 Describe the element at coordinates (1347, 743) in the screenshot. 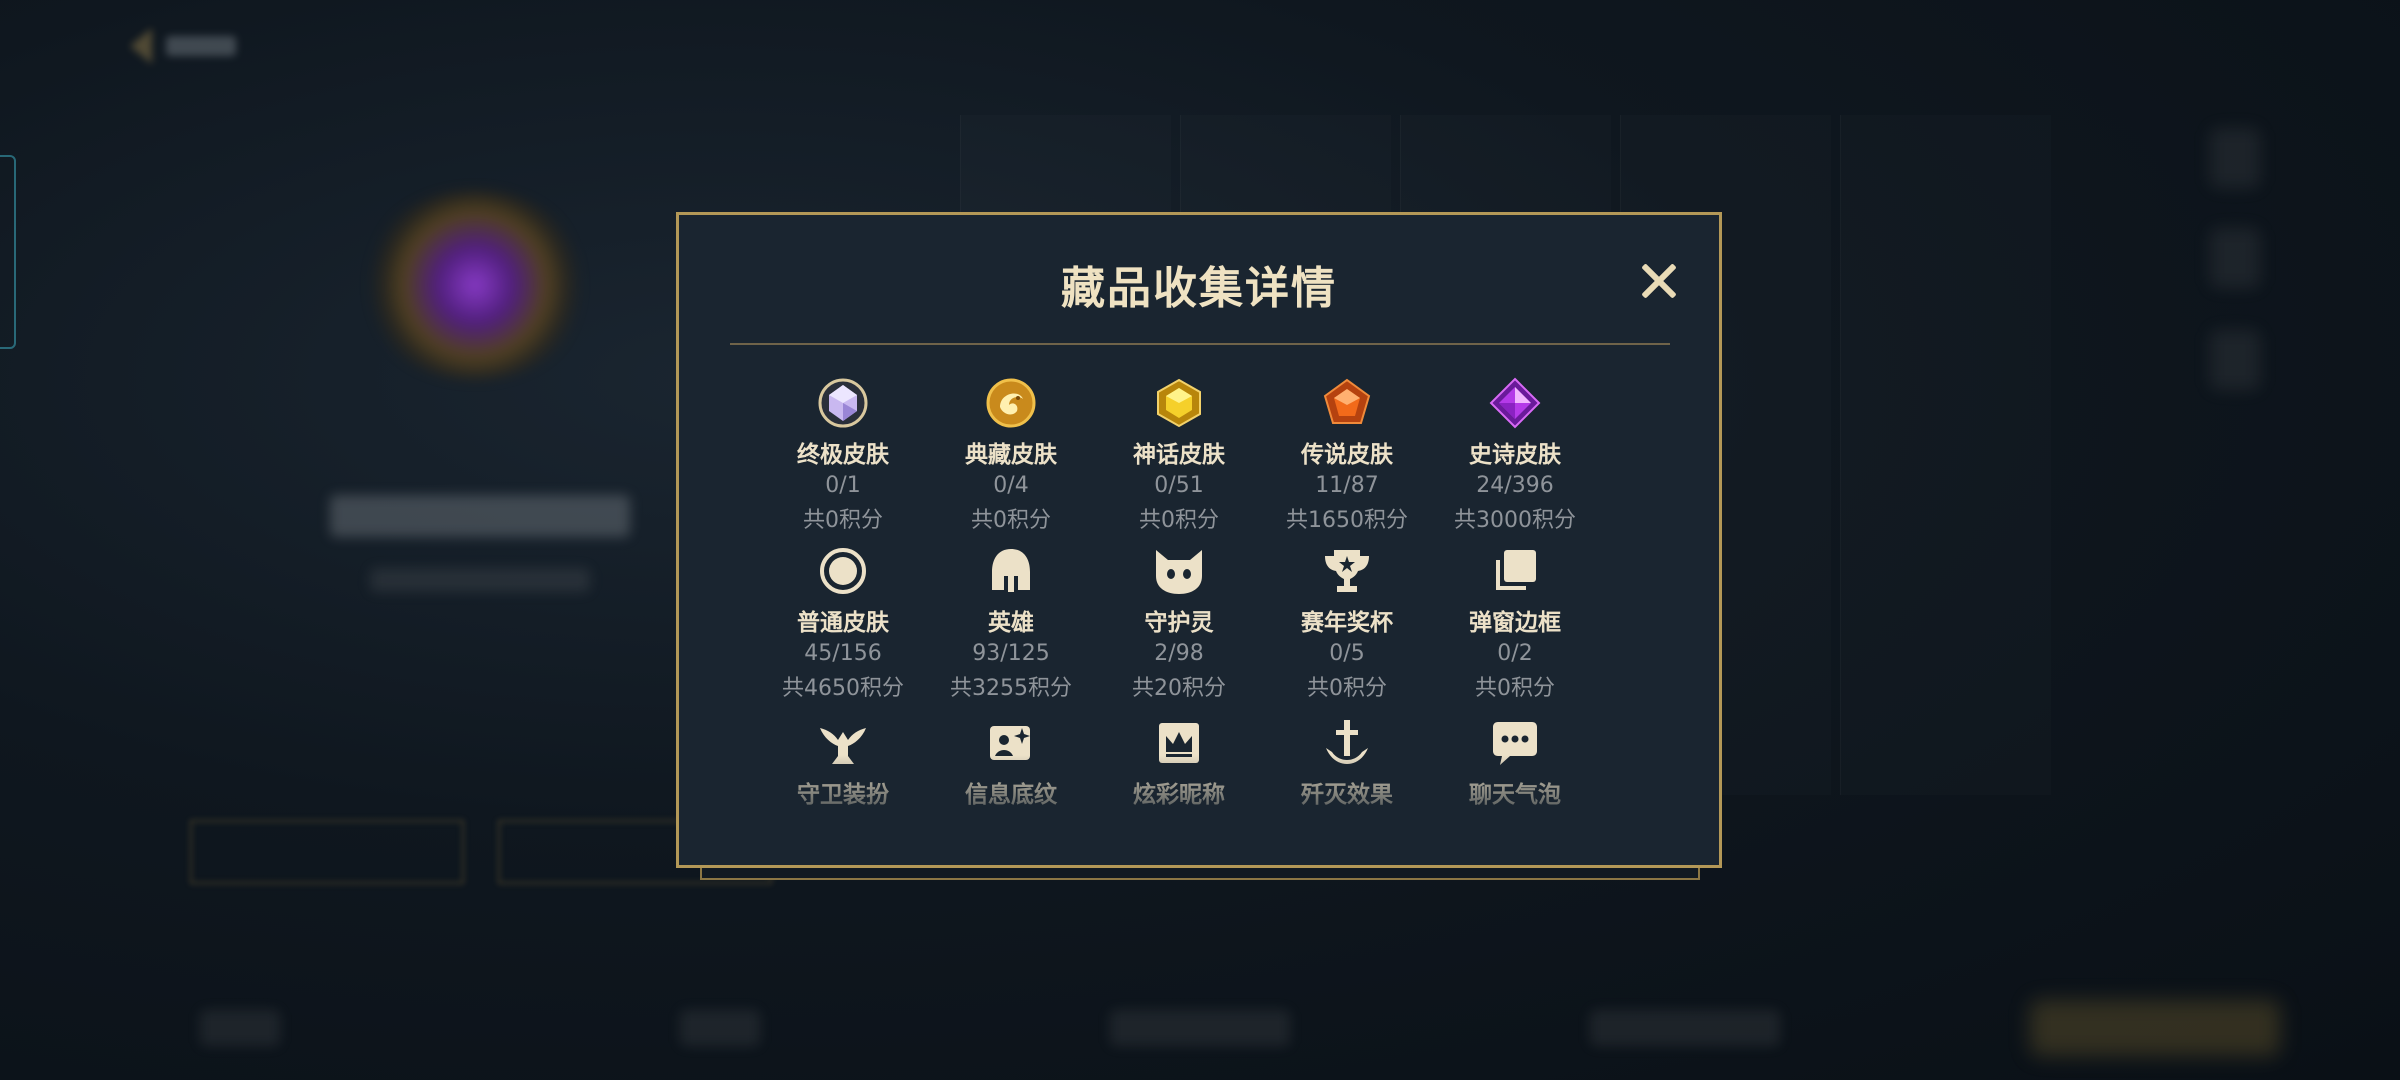

I see `anchor-sword-icon` at that location.